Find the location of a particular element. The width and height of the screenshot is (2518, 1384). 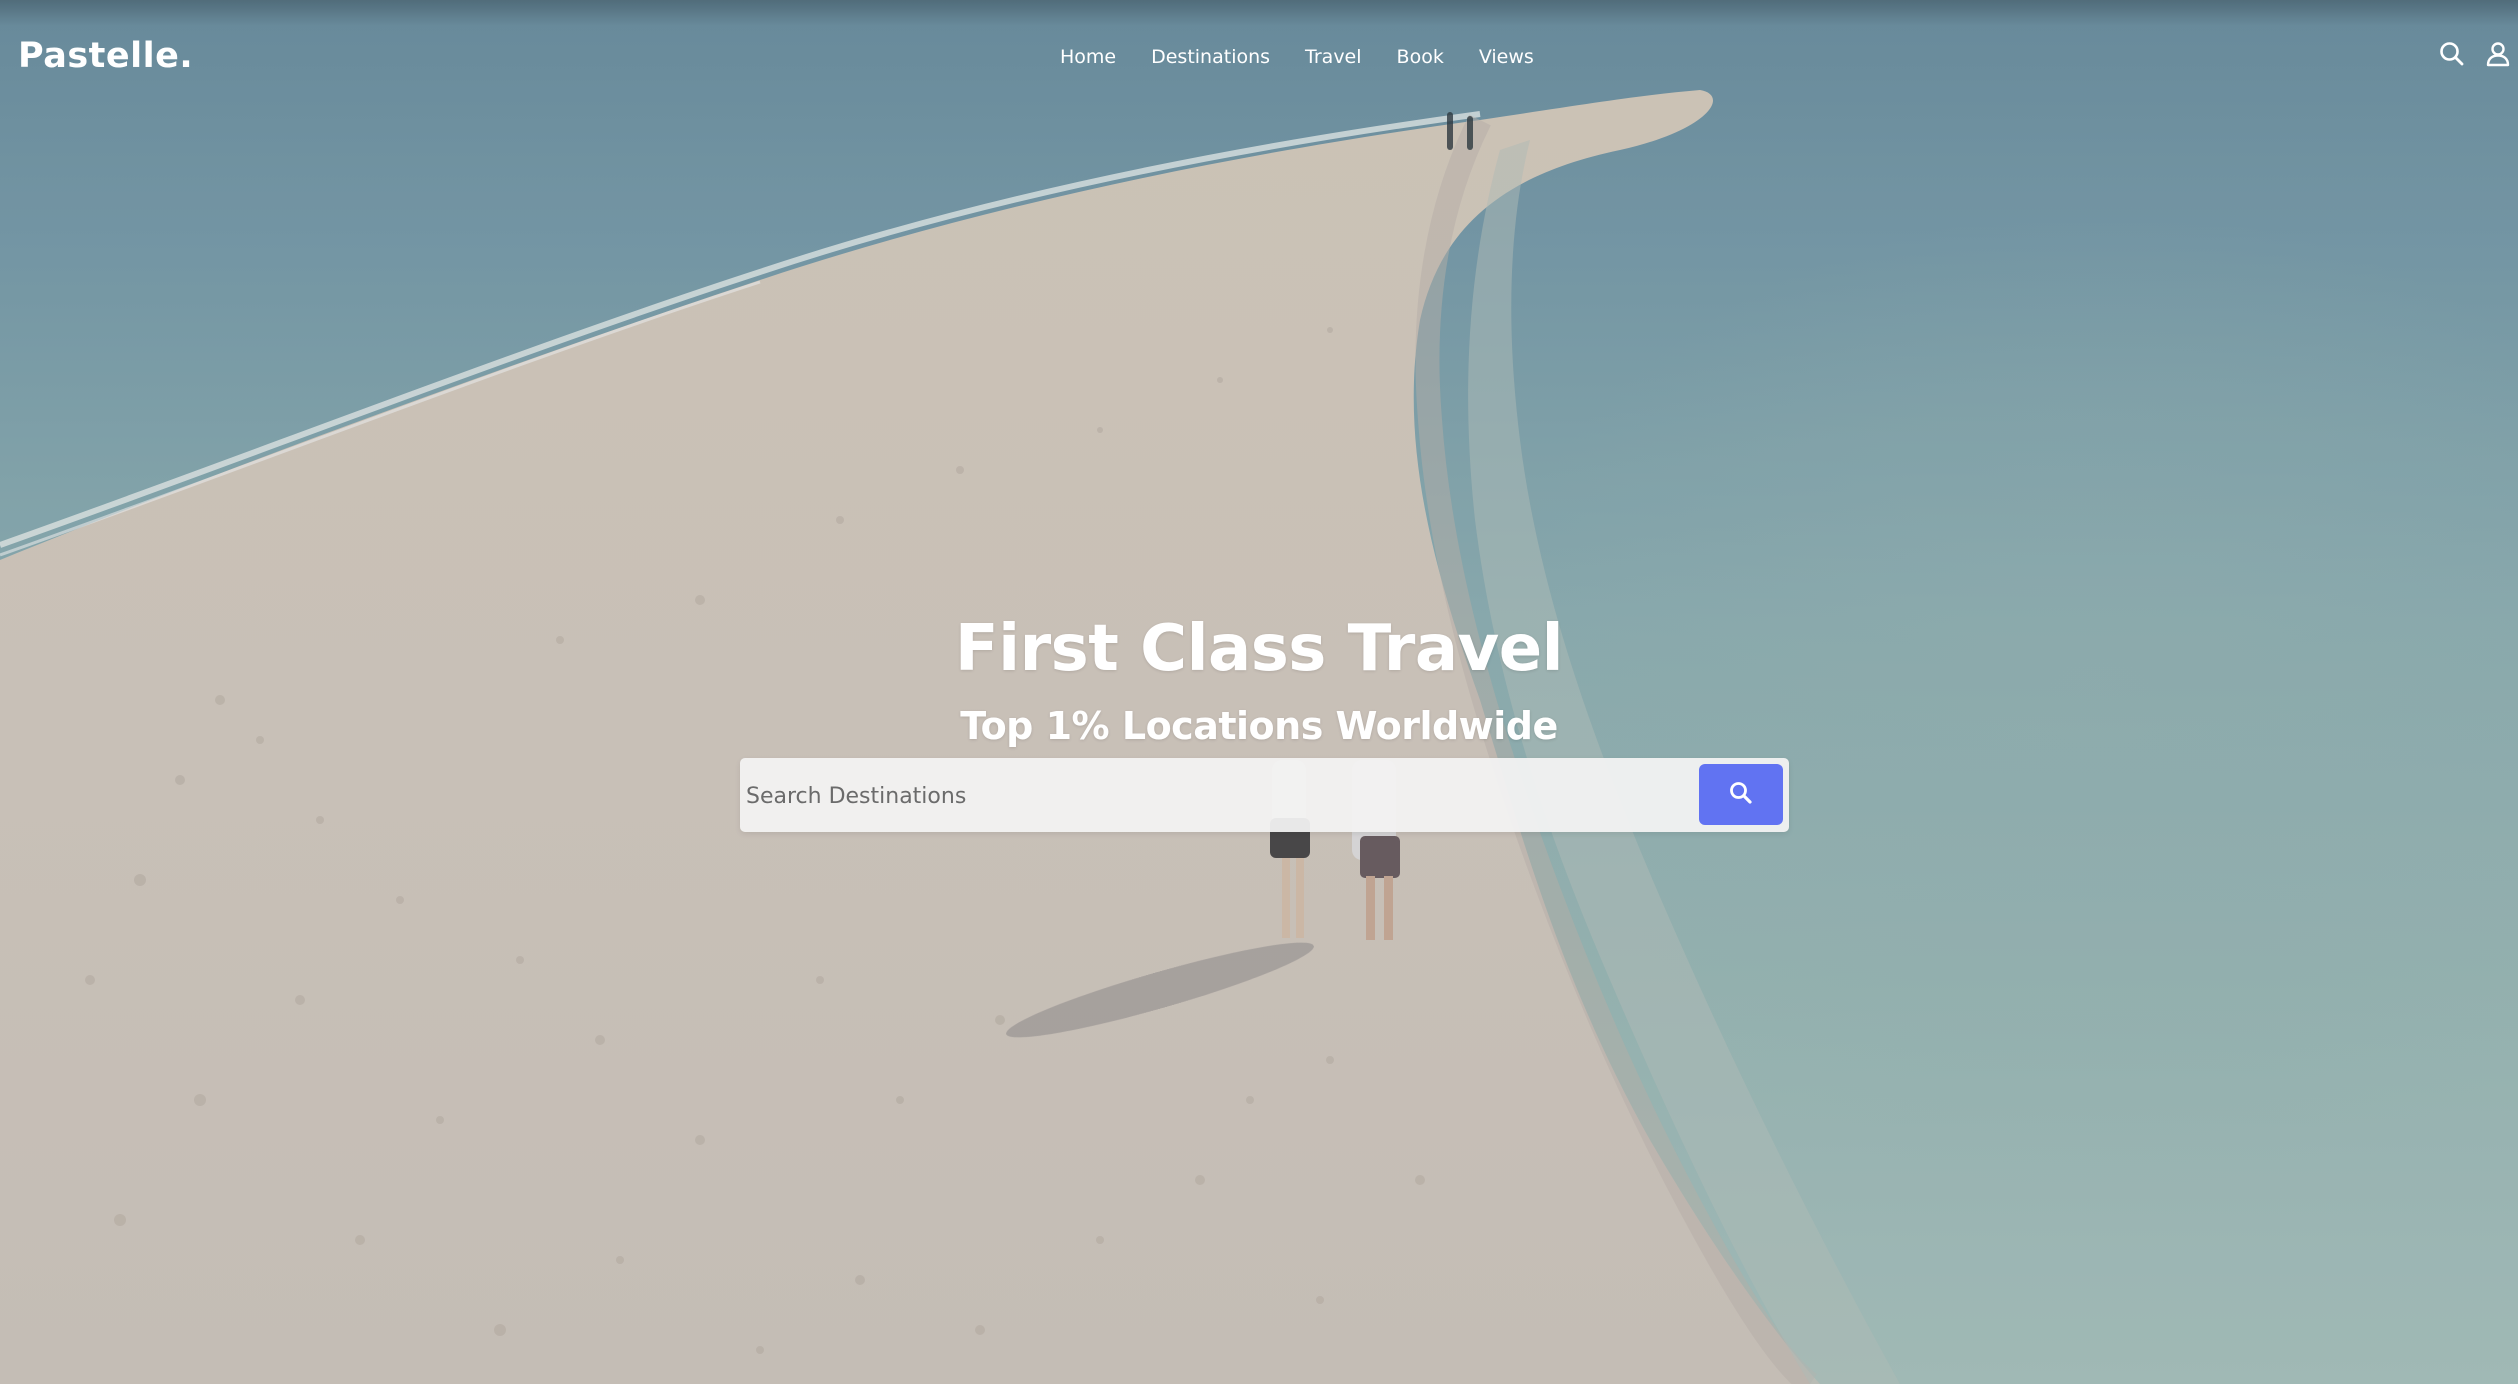

nav-item-travel: Travel is located at coordinates (1333, 57).